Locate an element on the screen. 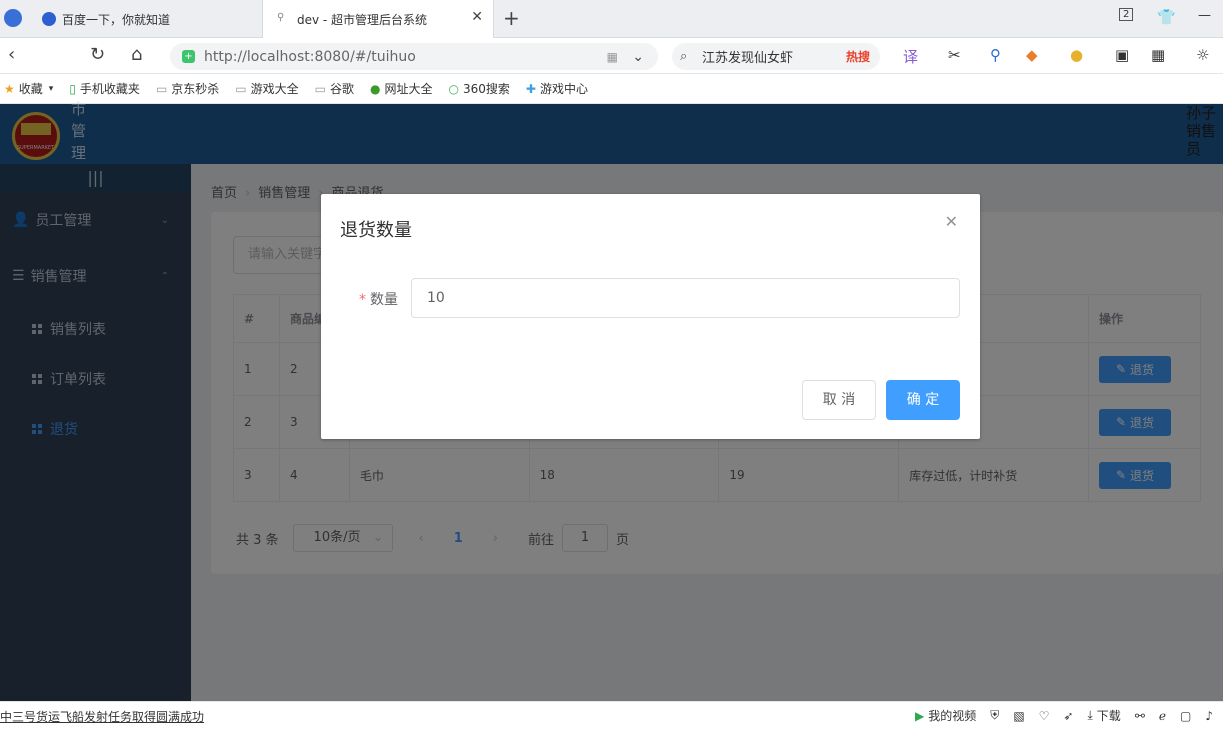 This screenshot has height=730, width=1223. bookmark-google: ▭ 谷歌 is located at coordinates (334, 88).